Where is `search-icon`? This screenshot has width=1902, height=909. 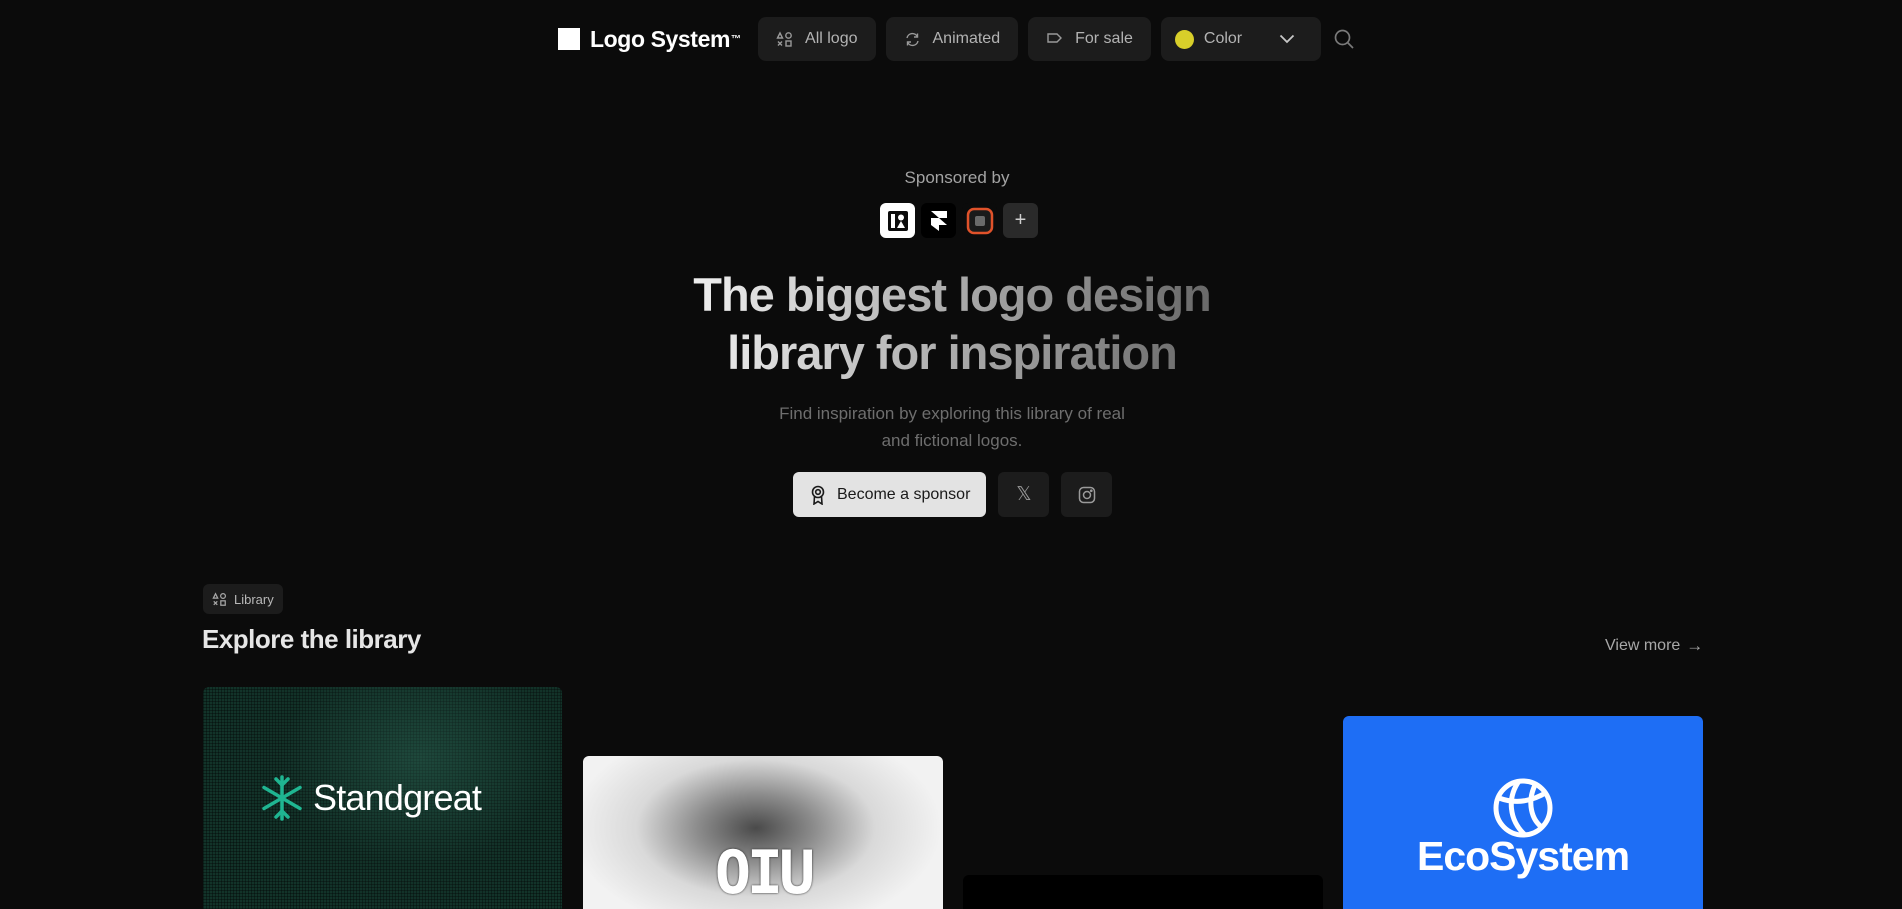
search-icon is located at coordinates (1344, 39).